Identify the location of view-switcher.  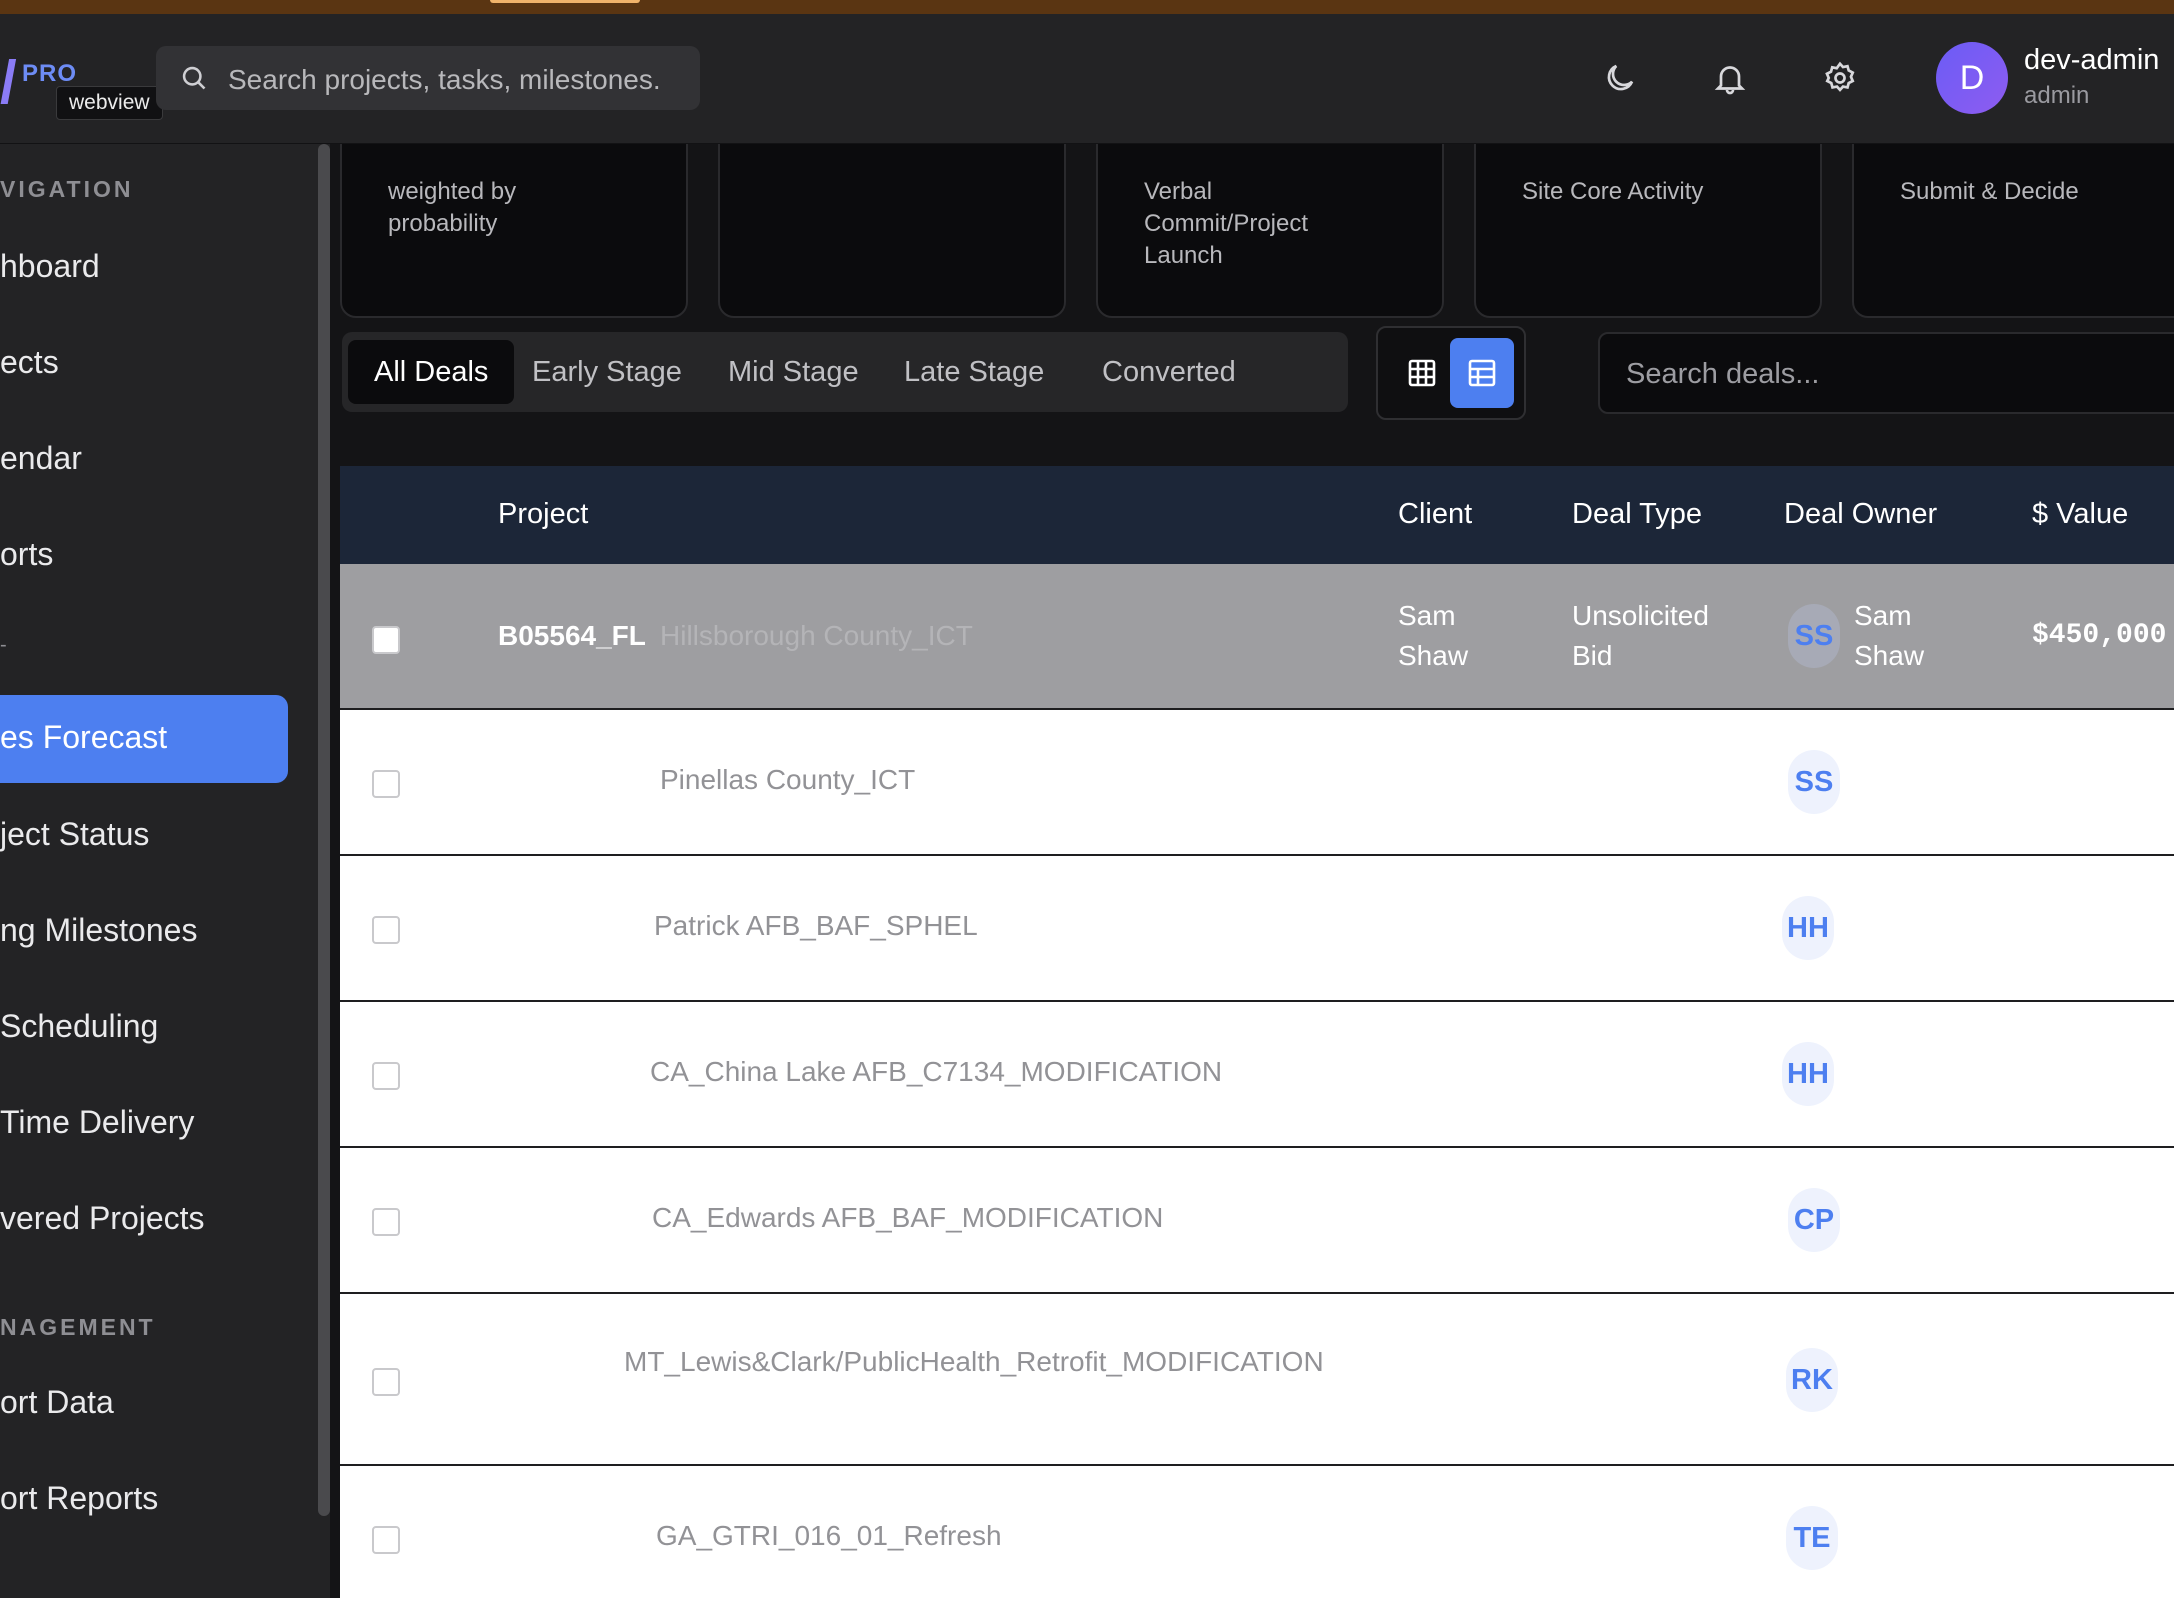
(1451, 373).